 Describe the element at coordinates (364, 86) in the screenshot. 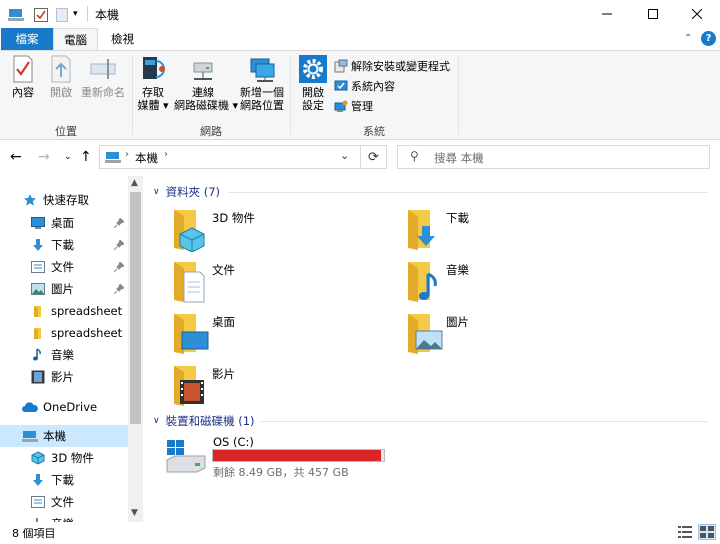

I see `system-properties-button: 系統內容` at that location.